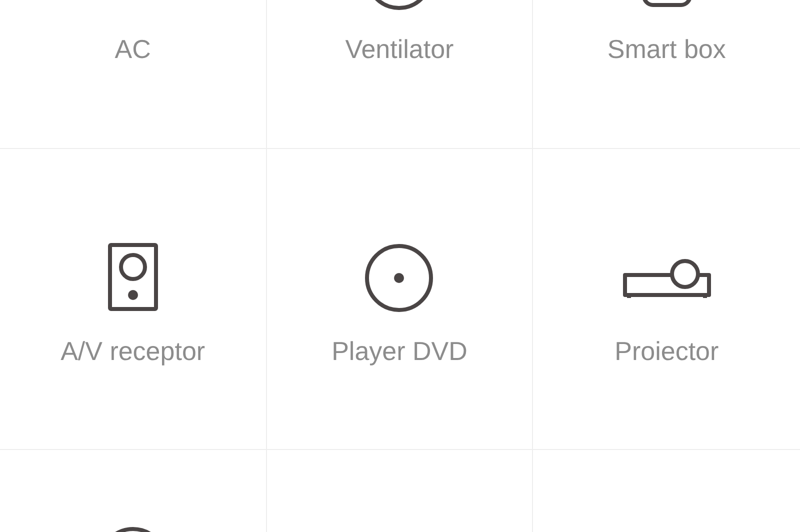  I want to click on device-label: AC, so click(132, 49).